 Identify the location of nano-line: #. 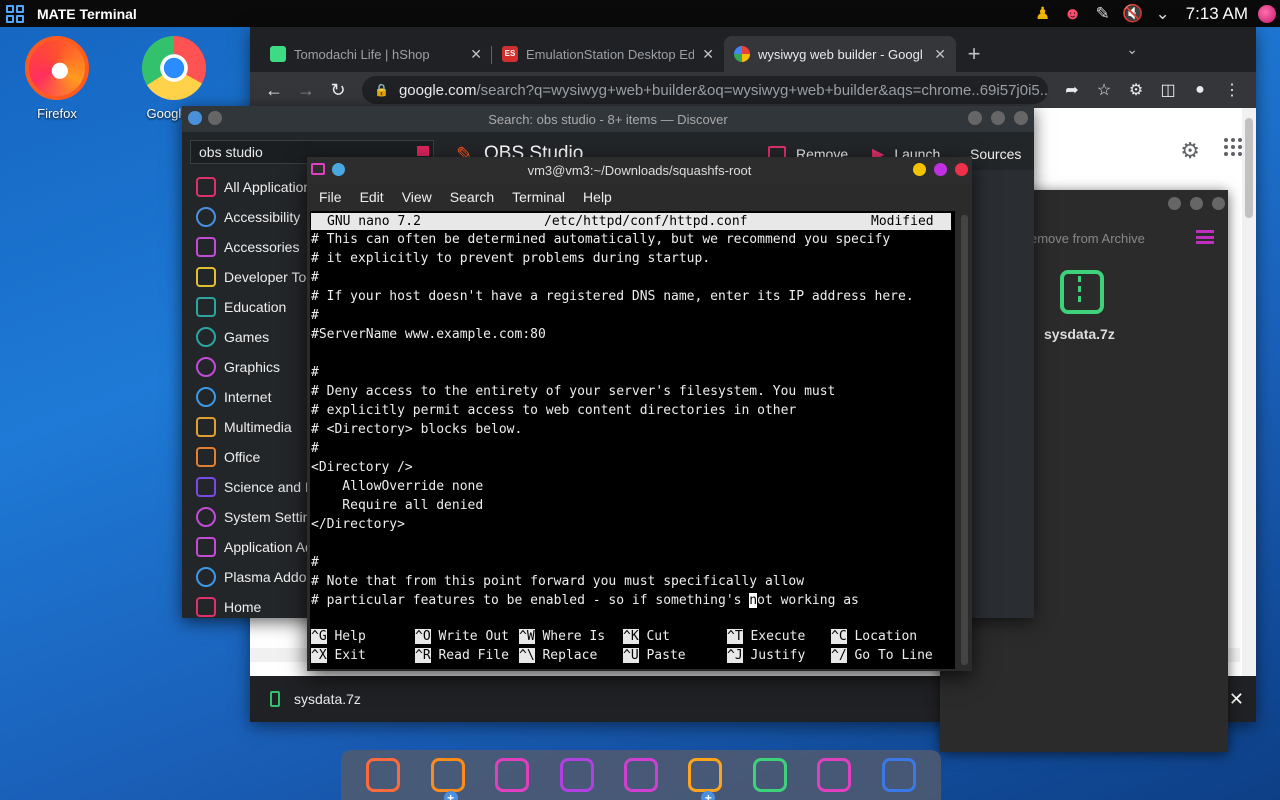
(315, 277).